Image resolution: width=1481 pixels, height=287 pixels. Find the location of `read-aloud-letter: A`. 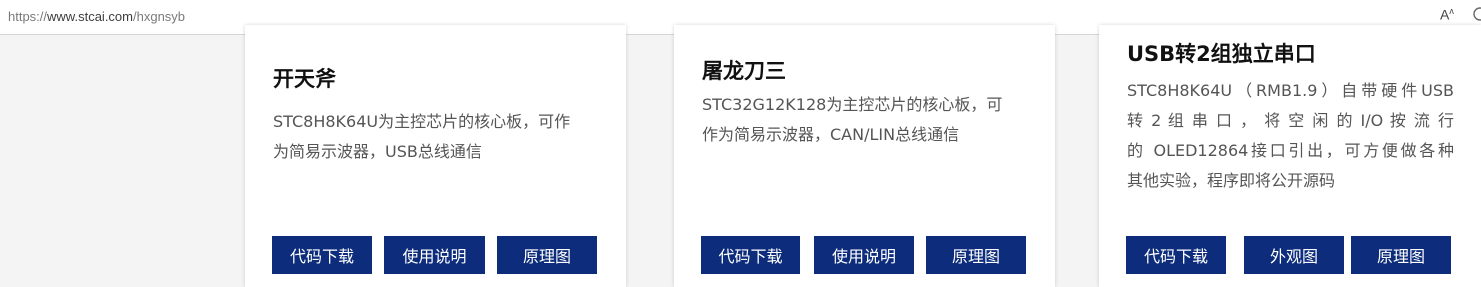

read-aloud-letter: A is located at coordinates (1445, 14).